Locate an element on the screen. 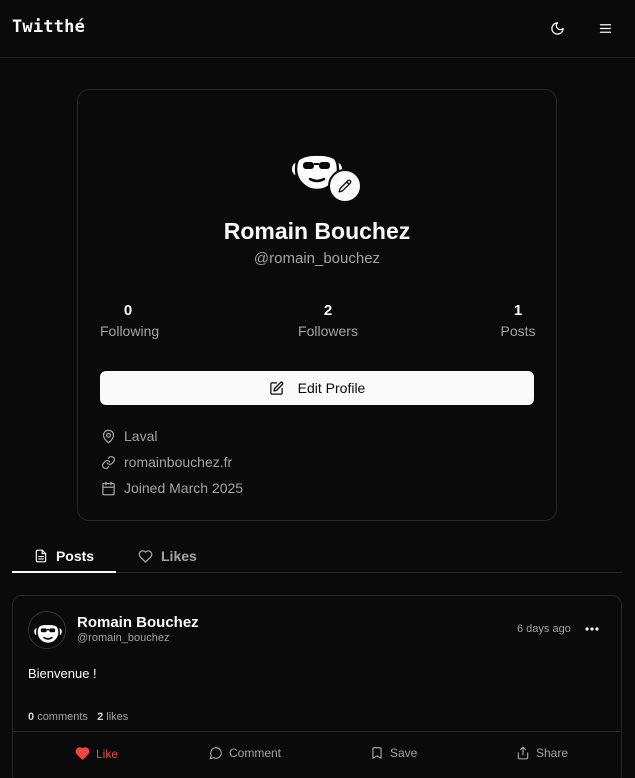  stat-following-count: 0 is located at coordinates (128, 310).